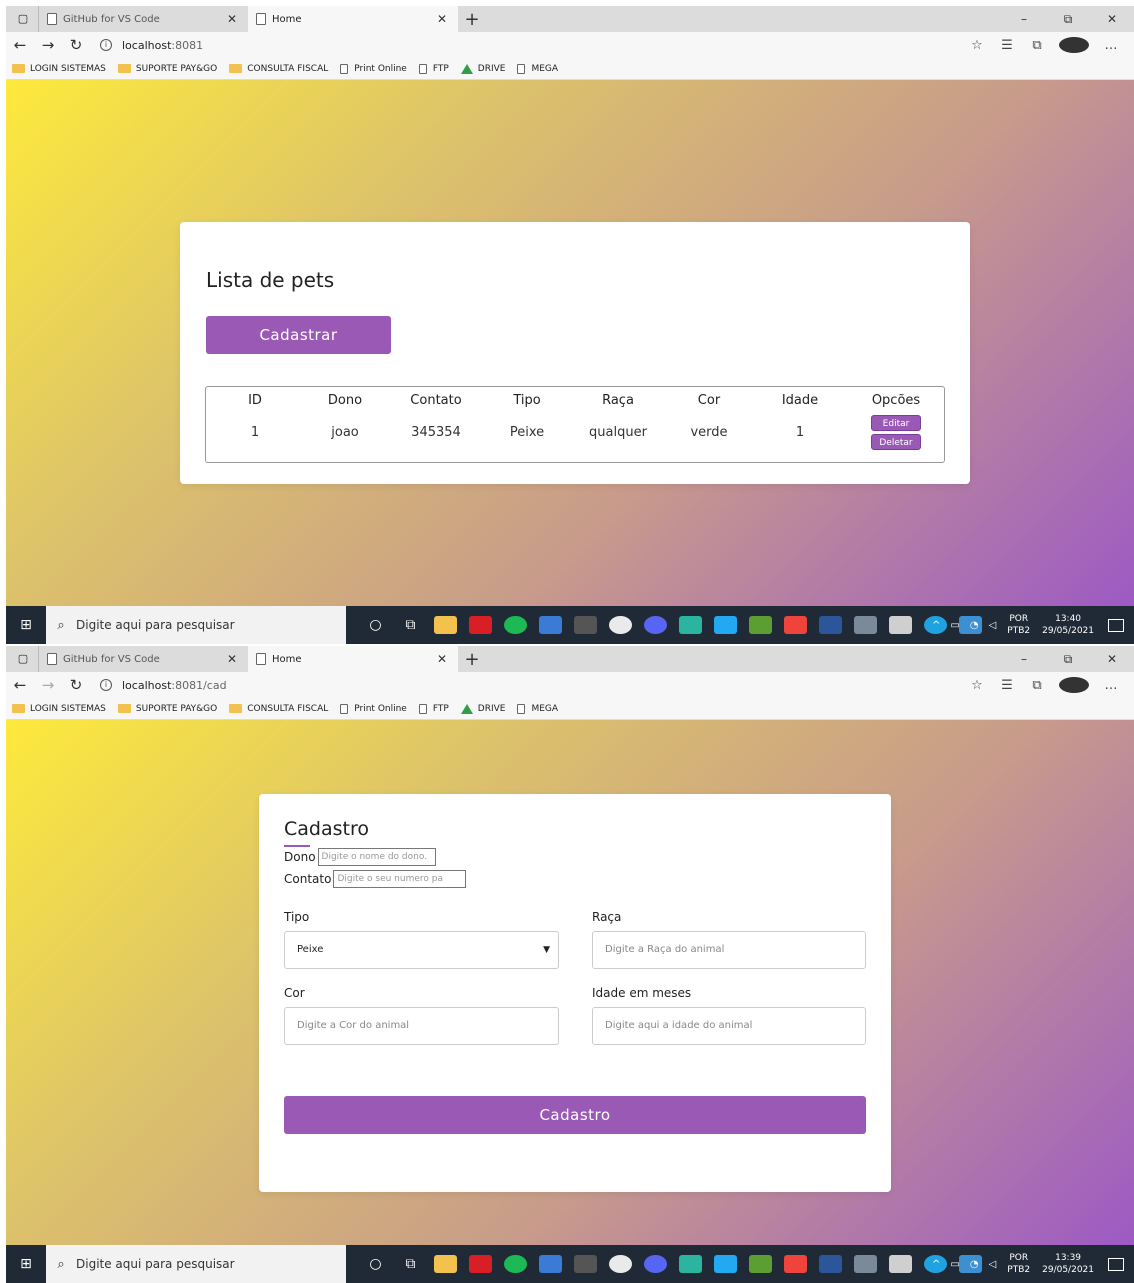 The width and height of the screenshot is (1134, 1283). What do you see at coordinates (729, 1026) in the screenshot?
I see `idade-input: Digite aqui a idade do animal` at bounding box center [729, 1026].